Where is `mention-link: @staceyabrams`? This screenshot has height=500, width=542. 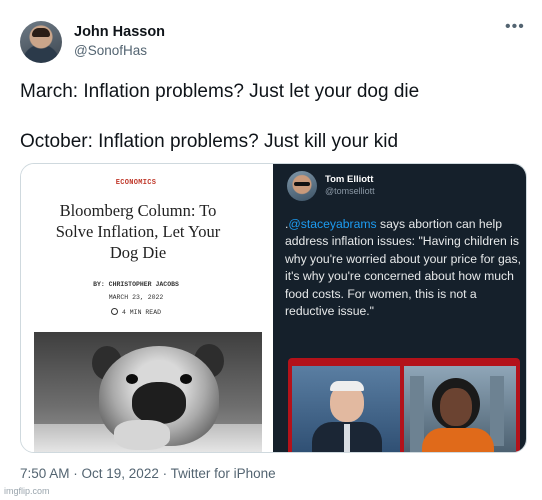
mention-link: @staceyabrams is located at coordinates (332, 224).